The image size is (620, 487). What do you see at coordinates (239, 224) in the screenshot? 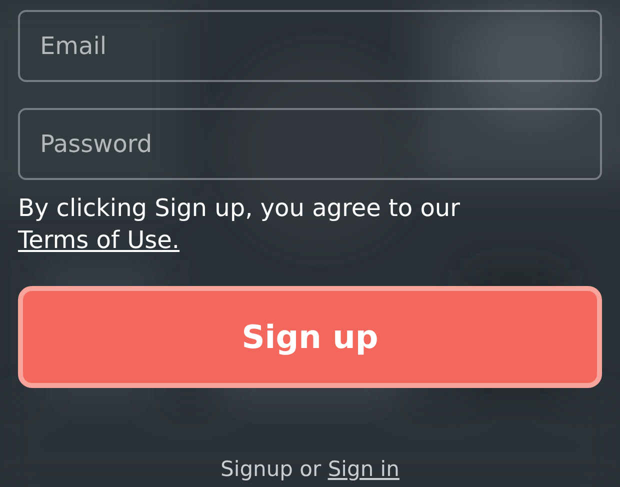
I see `terms-text: By clicking Sign up, you agree to our Terms of Use.` at bounding box center [239, 224].